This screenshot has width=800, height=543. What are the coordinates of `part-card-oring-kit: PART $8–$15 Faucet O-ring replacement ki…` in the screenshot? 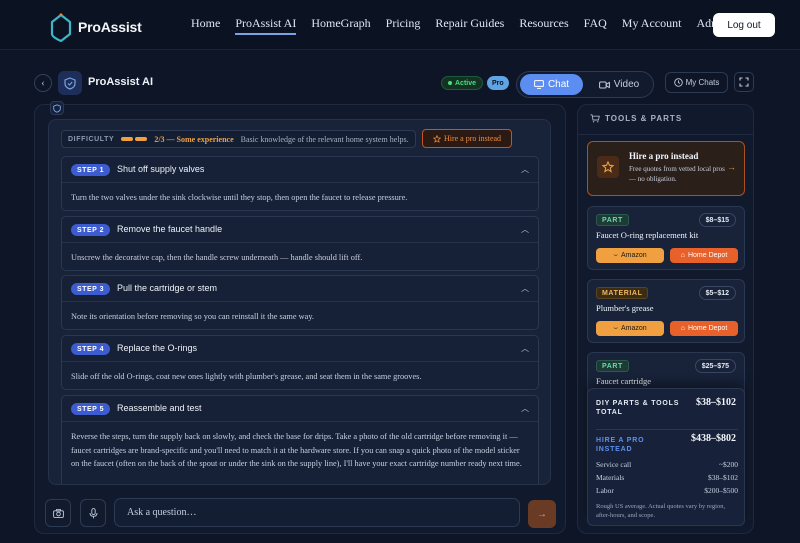 It's located at (666, 238).